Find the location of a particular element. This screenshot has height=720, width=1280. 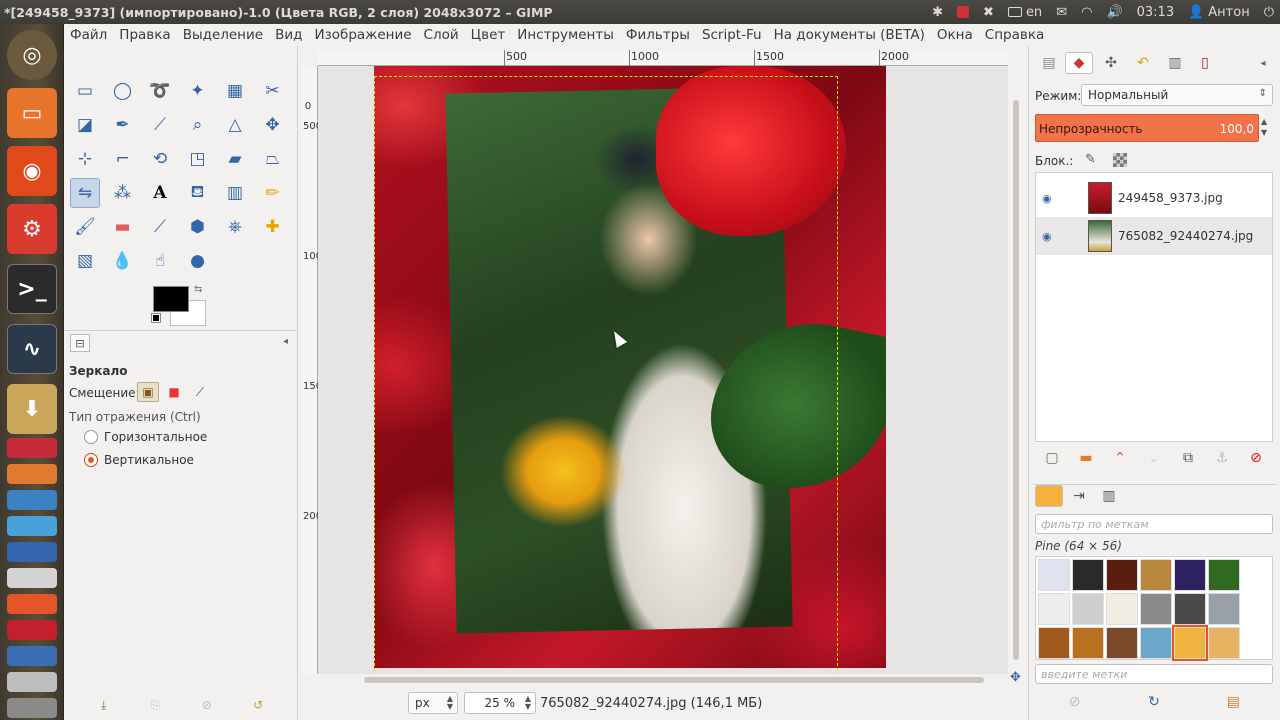

tab-tool-options-icon: ▤ is located at coordinates (1049, 63).